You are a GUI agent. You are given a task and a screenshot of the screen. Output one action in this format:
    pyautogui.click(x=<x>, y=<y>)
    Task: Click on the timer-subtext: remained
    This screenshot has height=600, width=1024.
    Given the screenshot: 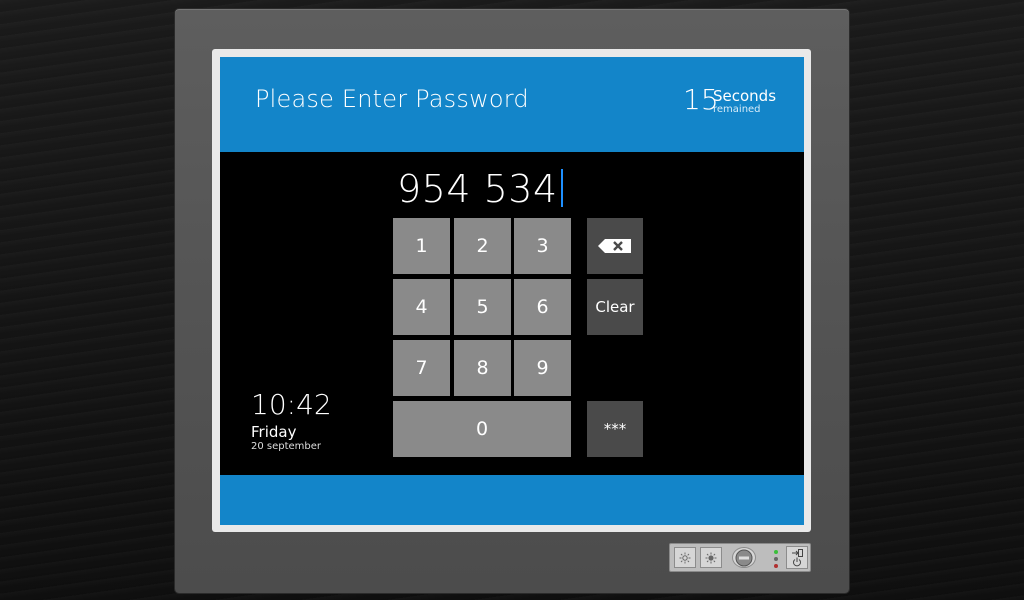 What is the action you would take?
    pyautogui.click(x=737, y=109)
    